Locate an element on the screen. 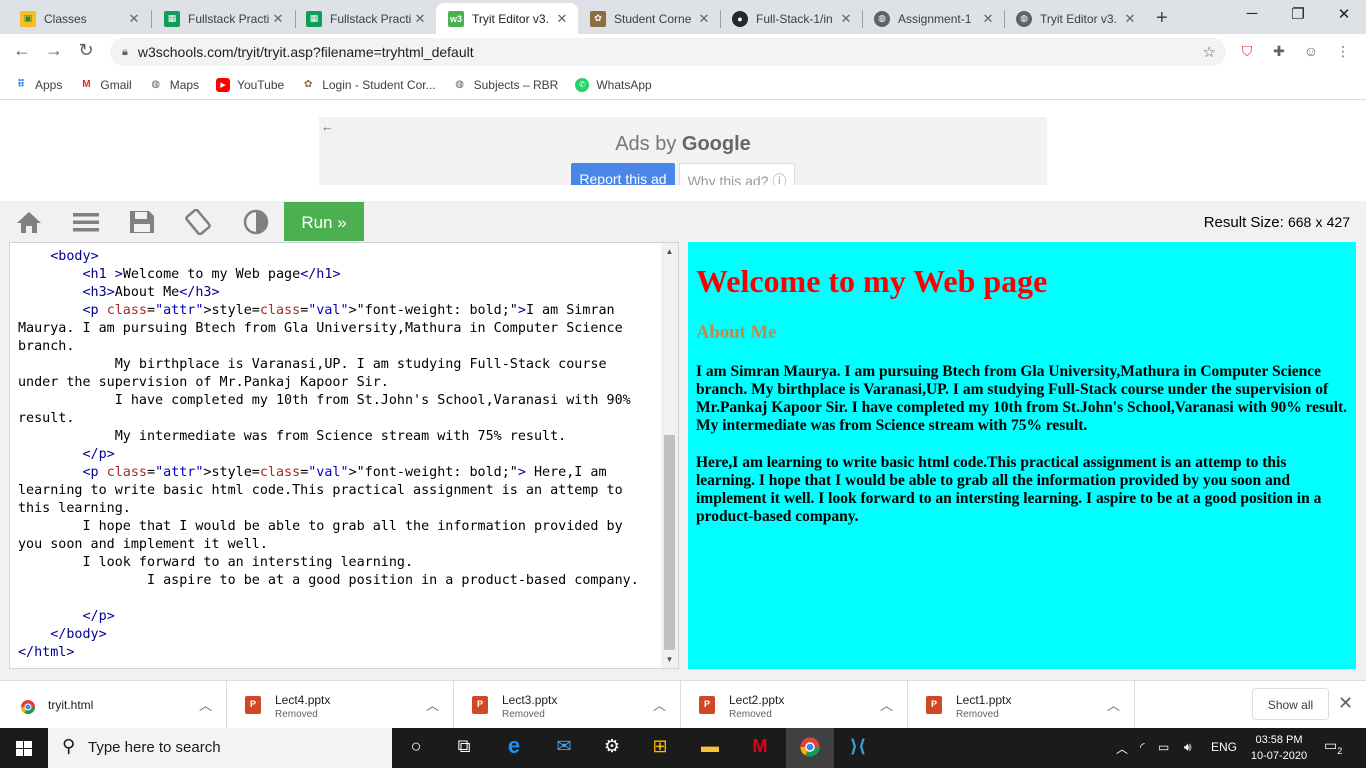 This screenshot has height=768, width=1366. maximize-icon: ❐ is located at coordinates (1298, 14).